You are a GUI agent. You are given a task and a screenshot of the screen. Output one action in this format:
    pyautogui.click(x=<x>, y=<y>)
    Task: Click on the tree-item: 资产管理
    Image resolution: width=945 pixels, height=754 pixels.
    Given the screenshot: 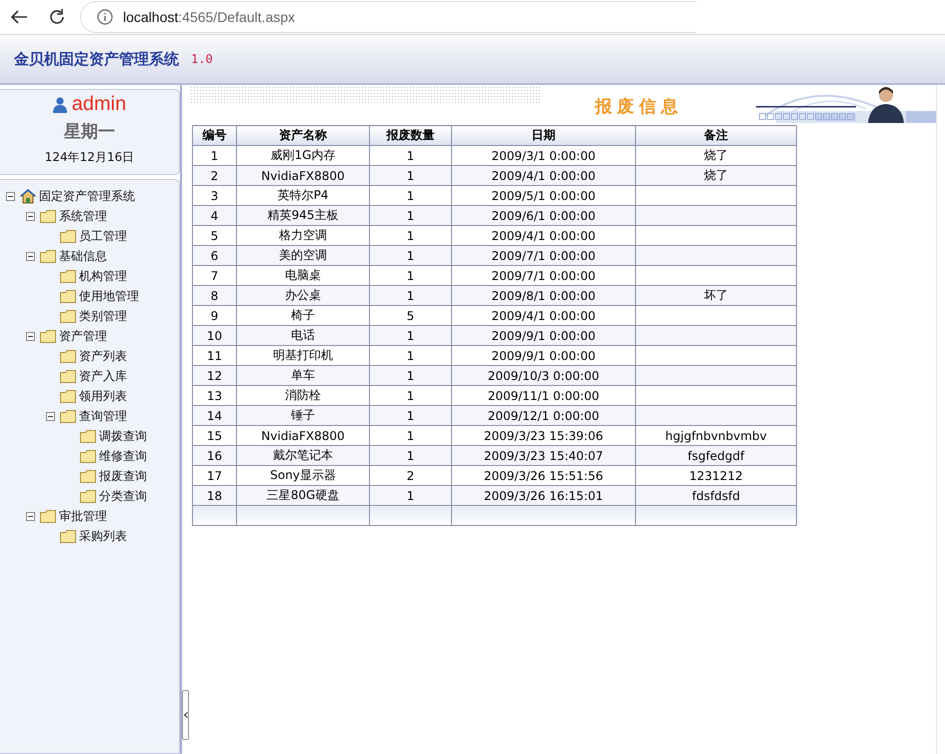 What is the action you would take?
    pyautogui.click(x=83, y=336)
    